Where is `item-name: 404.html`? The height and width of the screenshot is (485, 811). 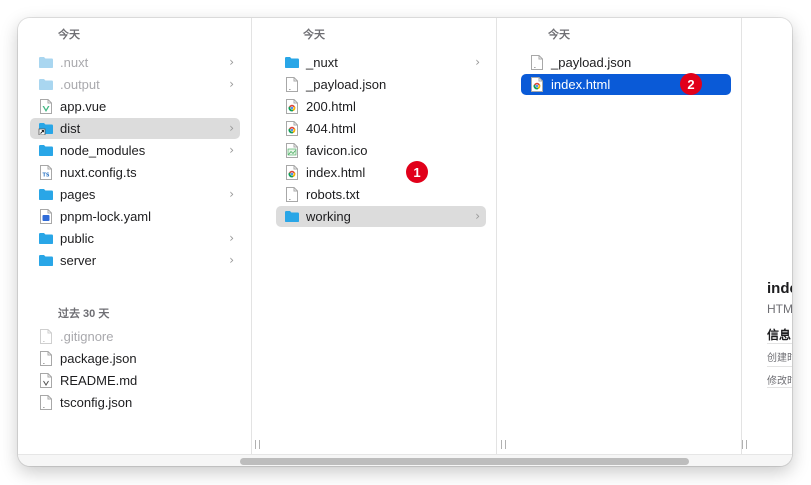 item-name: 404.html is located at coordinates (331, 128).